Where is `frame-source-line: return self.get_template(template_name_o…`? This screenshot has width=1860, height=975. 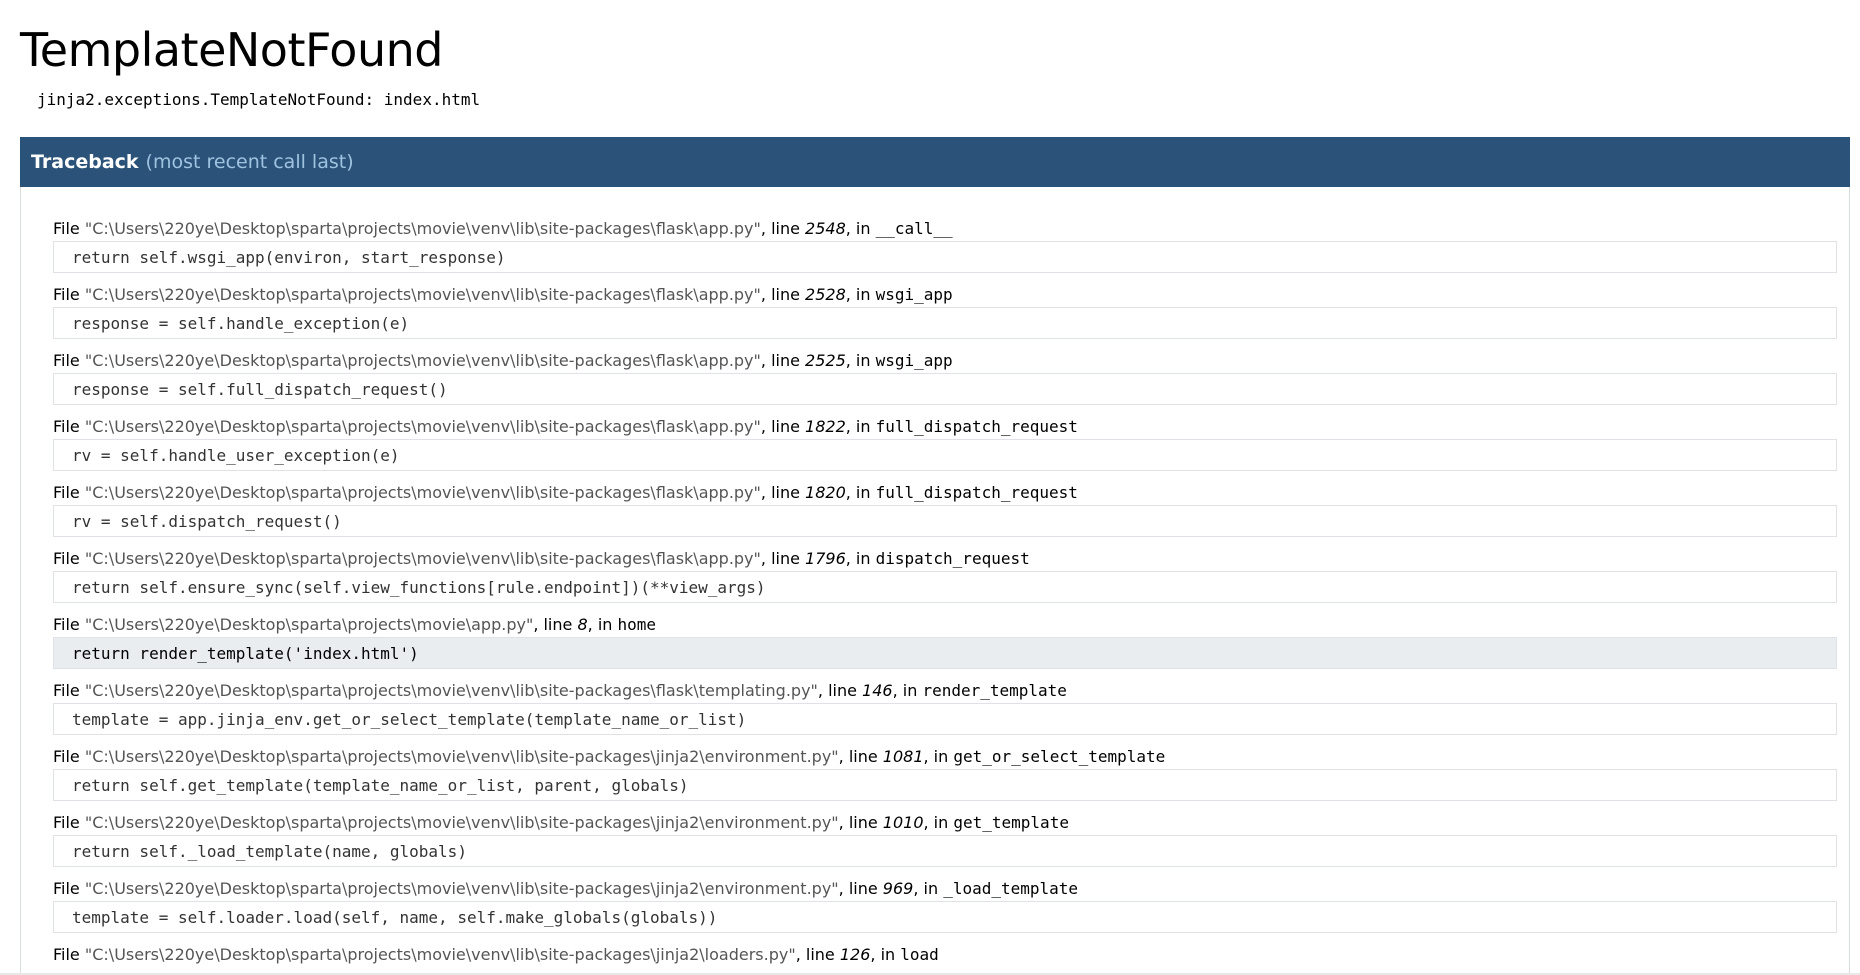 frame-source-line: return self.get_template(template_name_o… is located at coordinates (945, 785).